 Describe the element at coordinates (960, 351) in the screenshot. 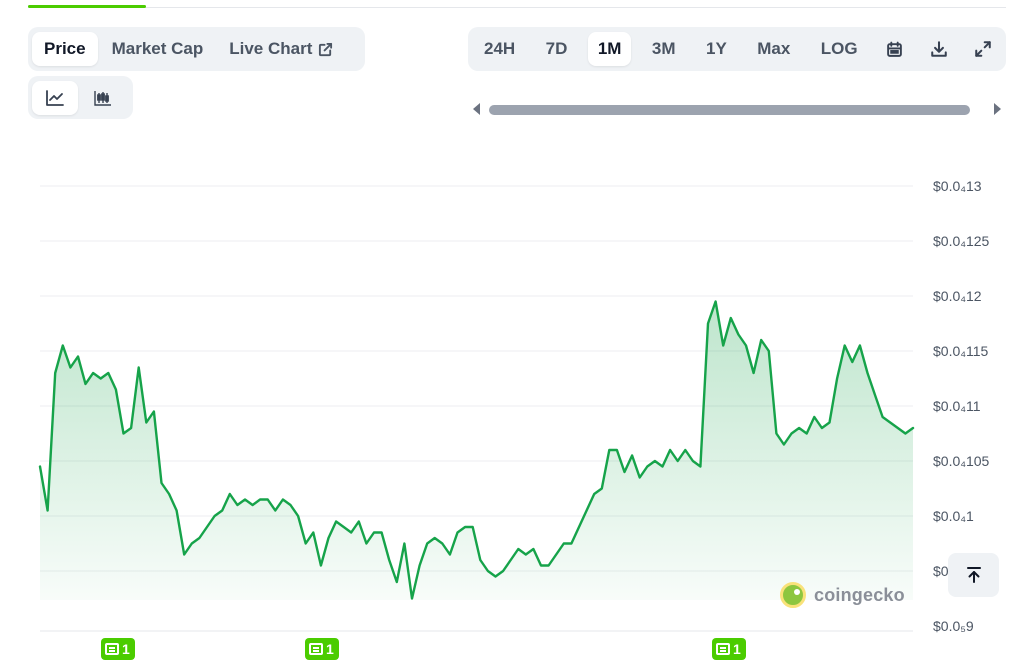

I see `y-tick-label: $0.0₄115` at that location.